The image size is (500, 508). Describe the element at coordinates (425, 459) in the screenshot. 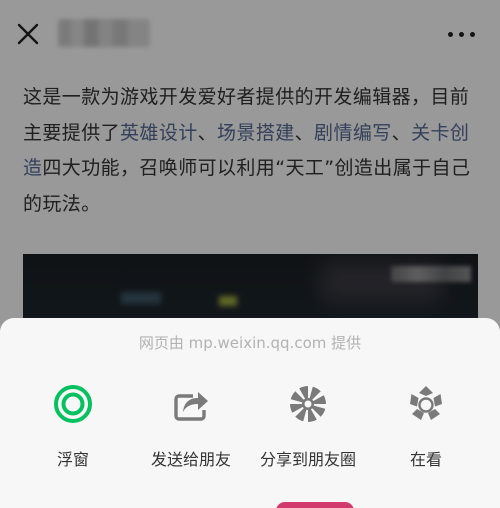

I see `action-label: 在看` at that location.